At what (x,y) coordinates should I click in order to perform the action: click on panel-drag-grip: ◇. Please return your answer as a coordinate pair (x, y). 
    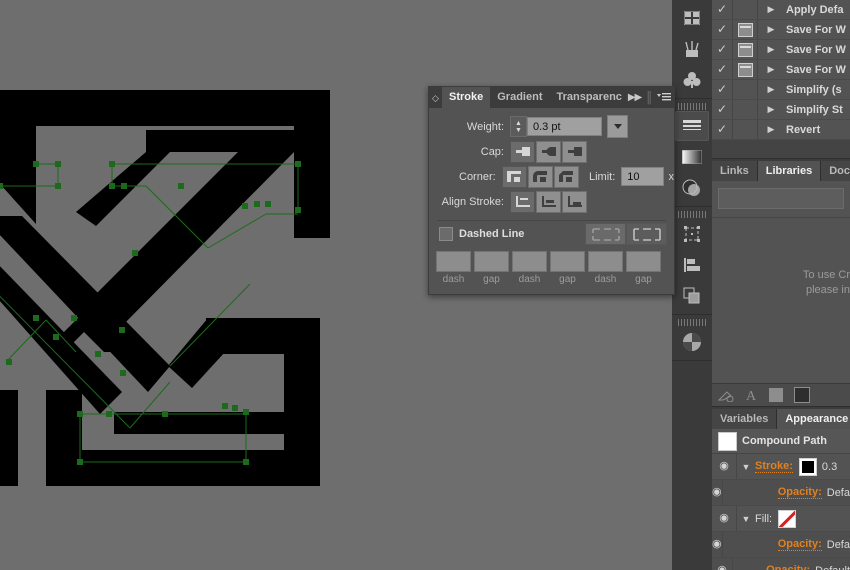
    Looking at the image, I should click on (435, 98).